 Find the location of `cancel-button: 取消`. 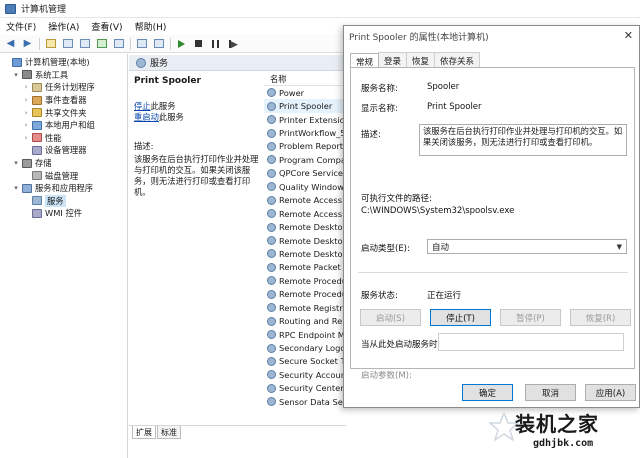

cancel-button: 取消 is located at coordinates (550, 392).